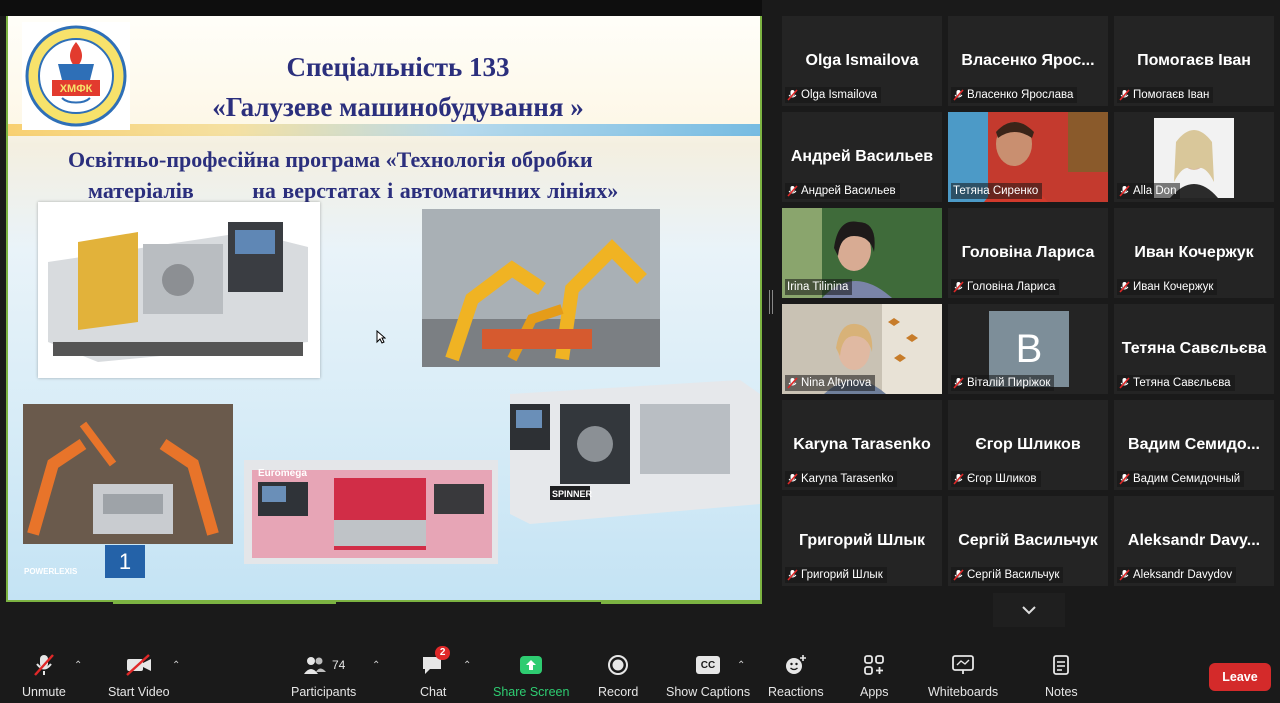  I want to click on chat-button: 2 Chat, so click(435, 673).